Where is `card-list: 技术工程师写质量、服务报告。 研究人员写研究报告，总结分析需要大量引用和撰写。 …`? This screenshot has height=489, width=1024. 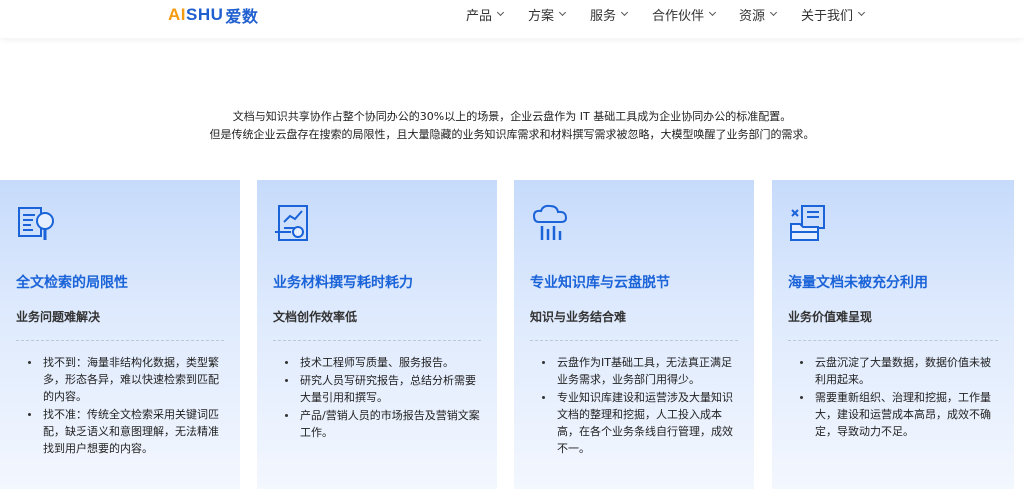
card-list: 技术工程师写质量、服务报告。 研究人员写研究报告，总结分析需要大量引用和撰写。 … is located at coordinates (383, 398).